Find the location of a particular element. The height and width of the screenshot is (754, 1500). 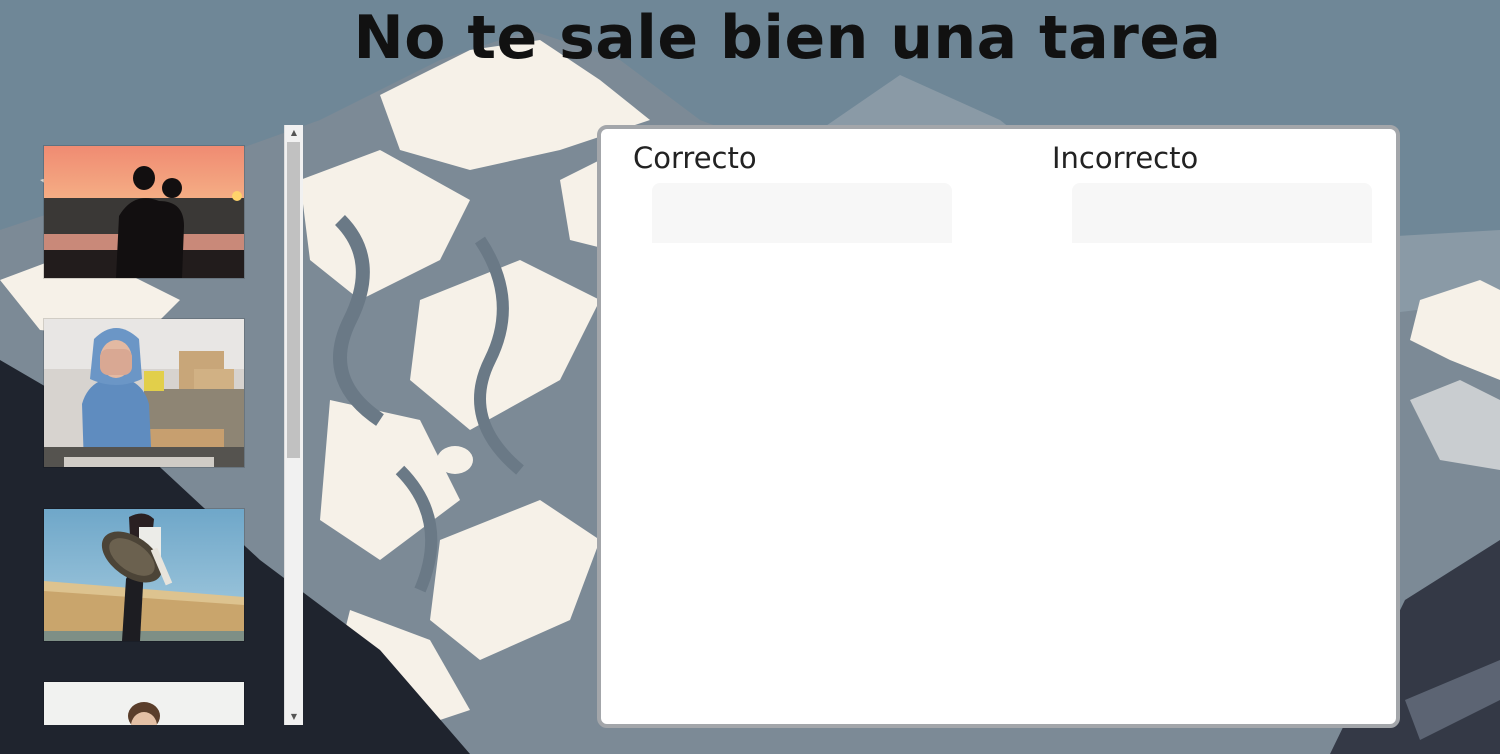

photo-man-hoodie-face-palm-icon is located at coordinates (144, 393).